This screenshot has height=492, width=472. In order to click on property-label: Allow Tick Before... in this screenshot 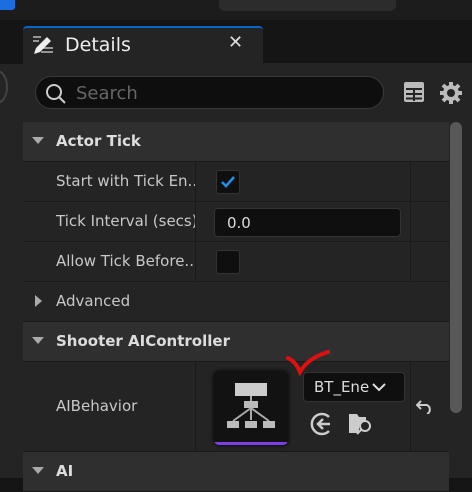, I will do `click(126, 261)`.